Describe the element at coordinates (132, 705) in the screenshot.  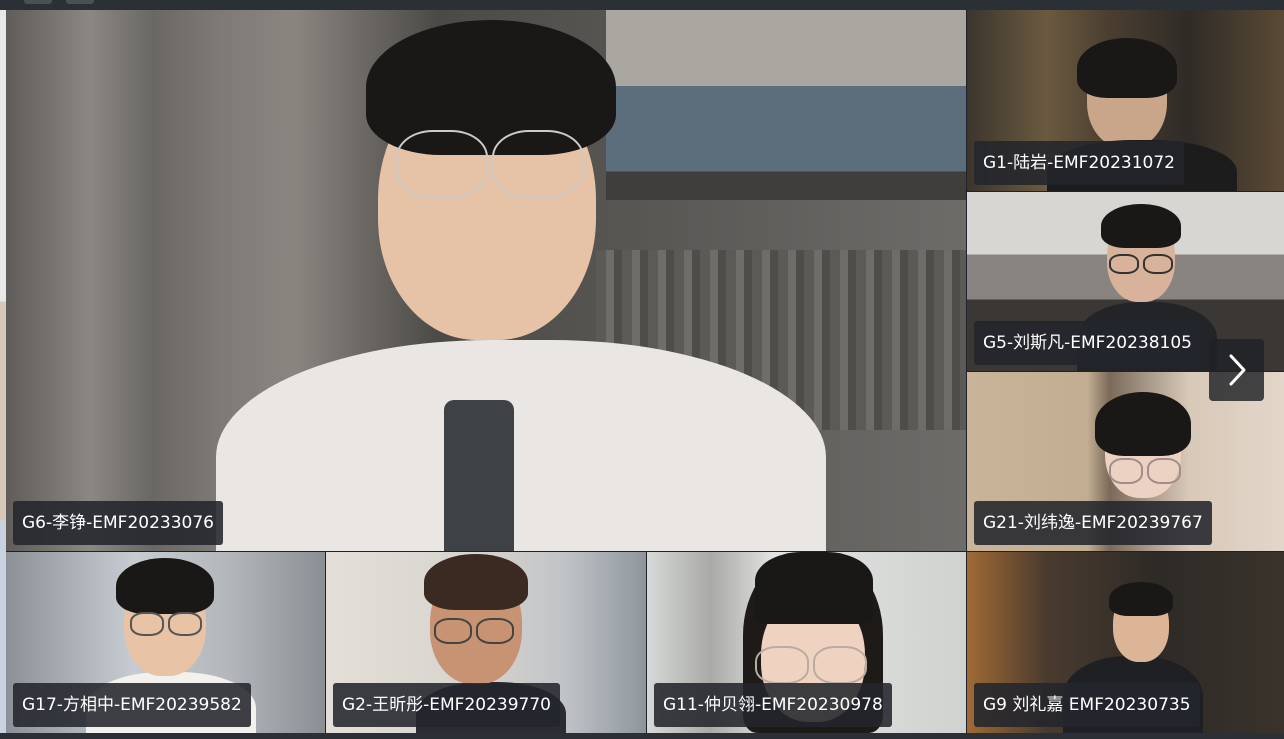
I see `participant-name-label: G17-方相中-EMF20239582` at that location.